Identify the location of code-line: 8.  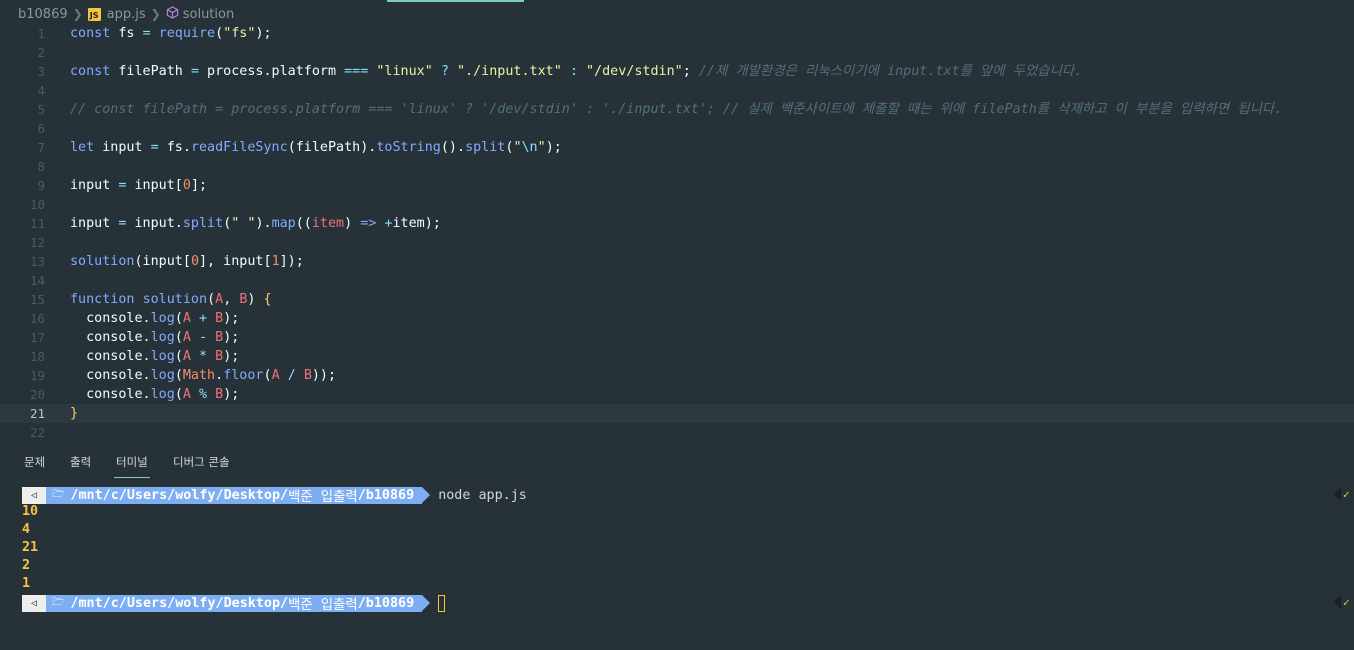
(677, 166).